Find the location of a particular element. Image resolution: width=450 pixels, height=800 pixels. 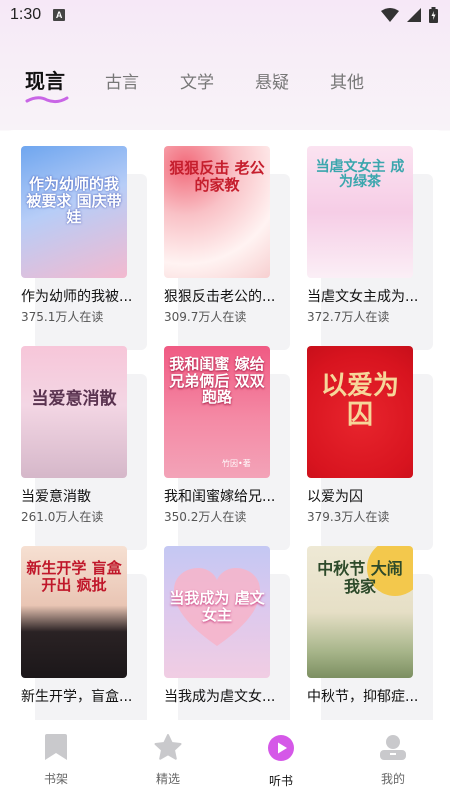

play-icon is located at coordinates (281, 748).